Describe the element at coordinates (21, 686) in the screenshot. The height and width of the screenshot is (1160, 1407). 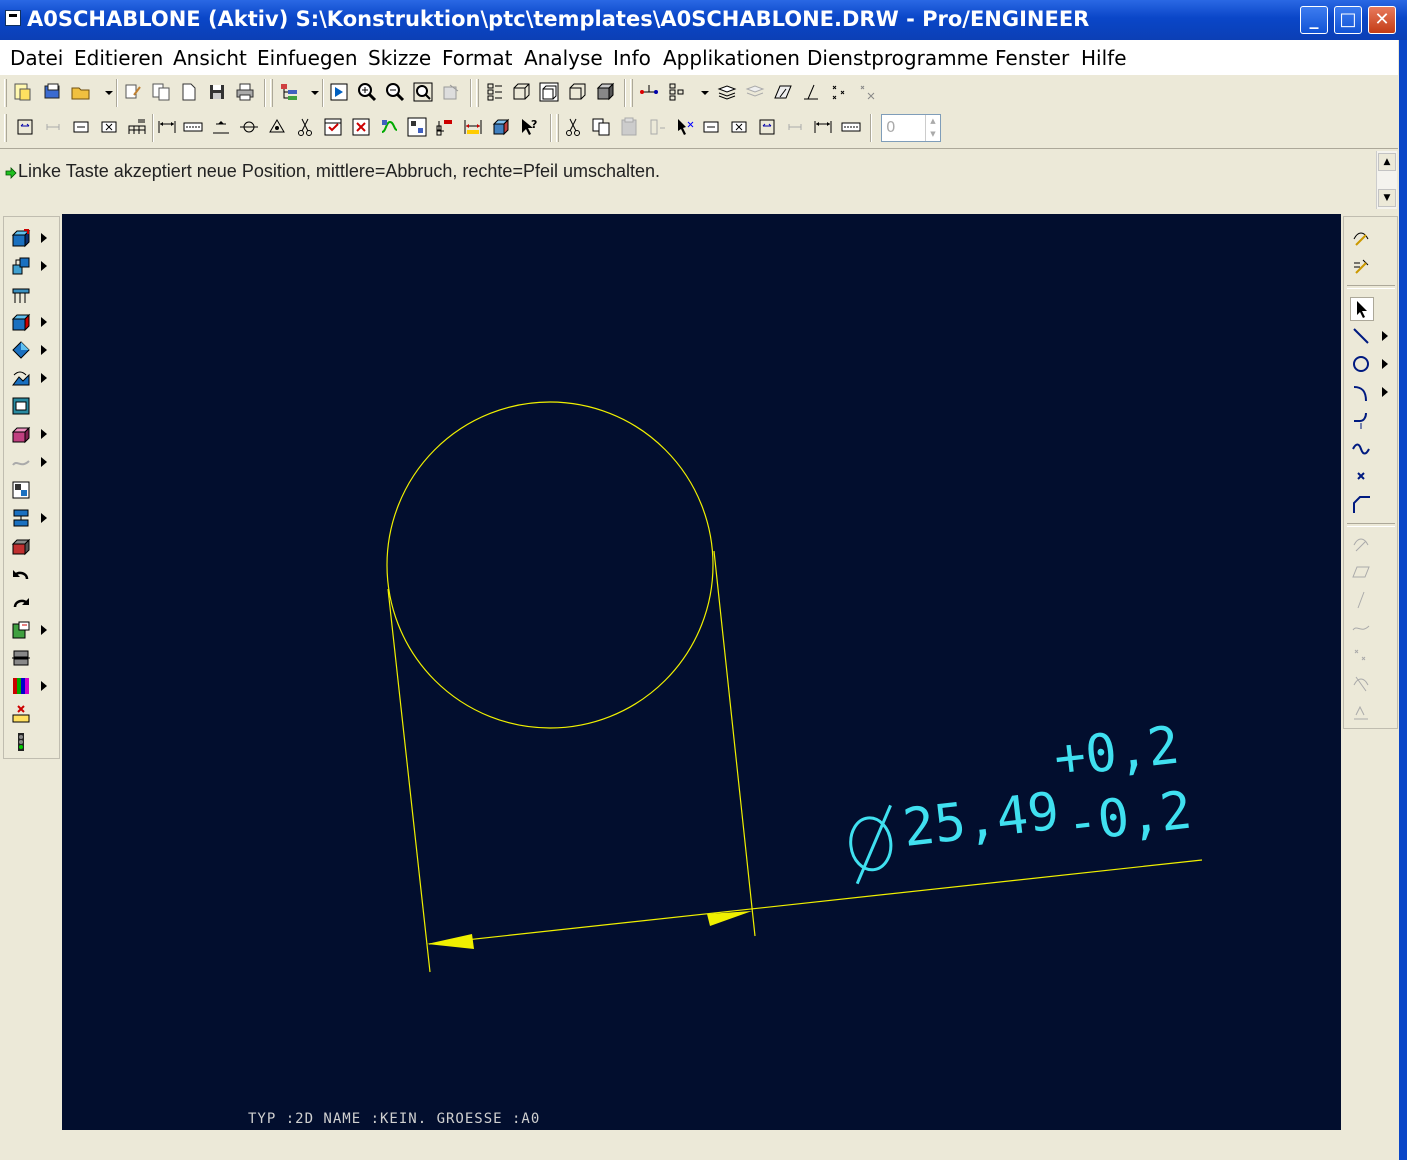
I see `color-palette-icon` at that location.